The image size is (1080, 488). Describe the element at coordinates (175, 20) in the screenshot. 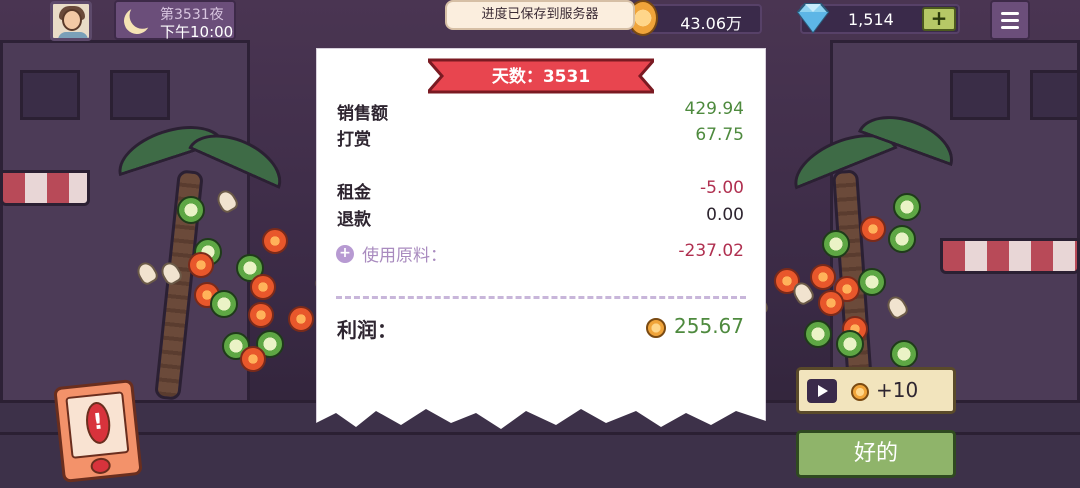

I see `day-time-panel: 第3531夜 下午10:00` at that location.